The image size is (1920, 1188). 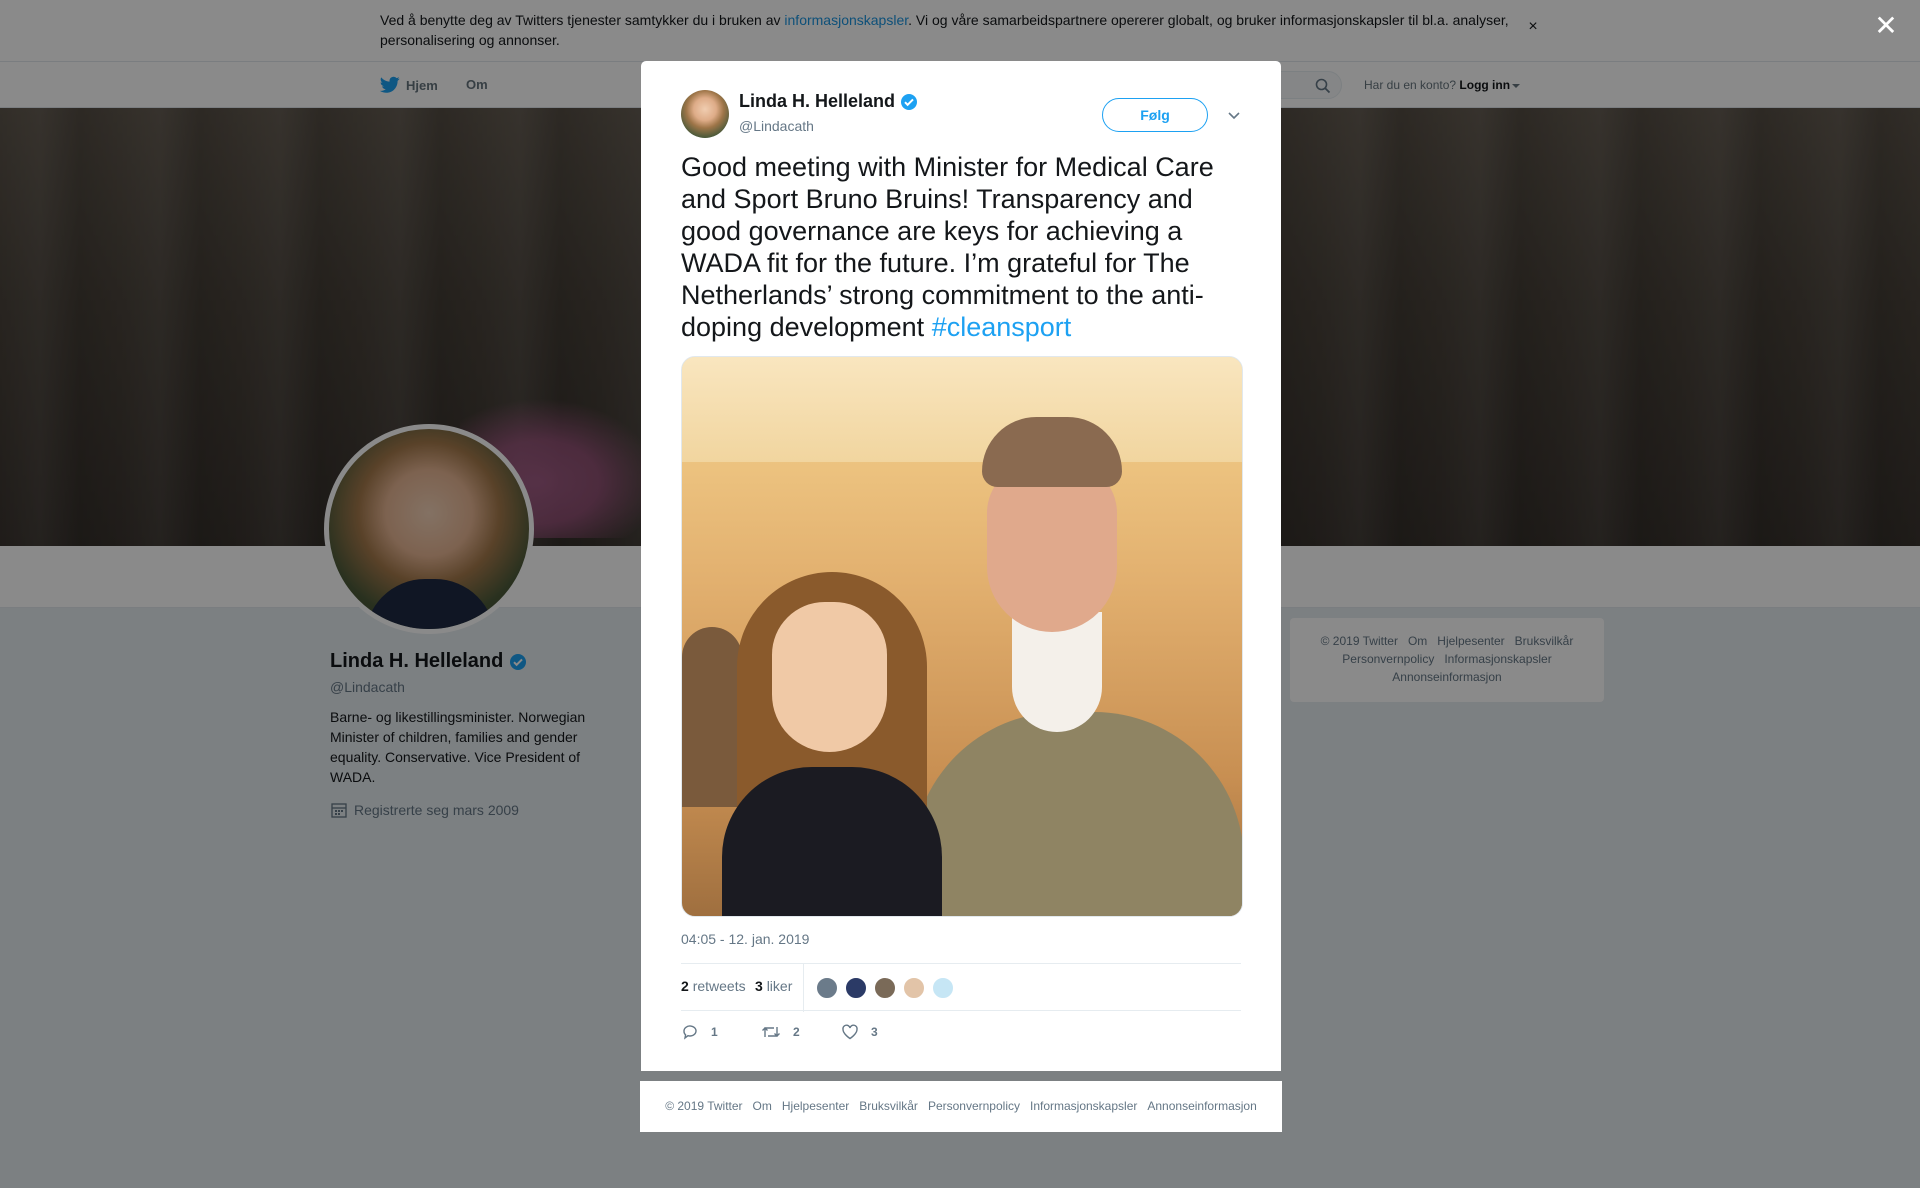 What do you see at coordinates (1002, 327) in the screenshot?
I see `hashtag-link: #cleansport` at bounding box center [1002, 327].